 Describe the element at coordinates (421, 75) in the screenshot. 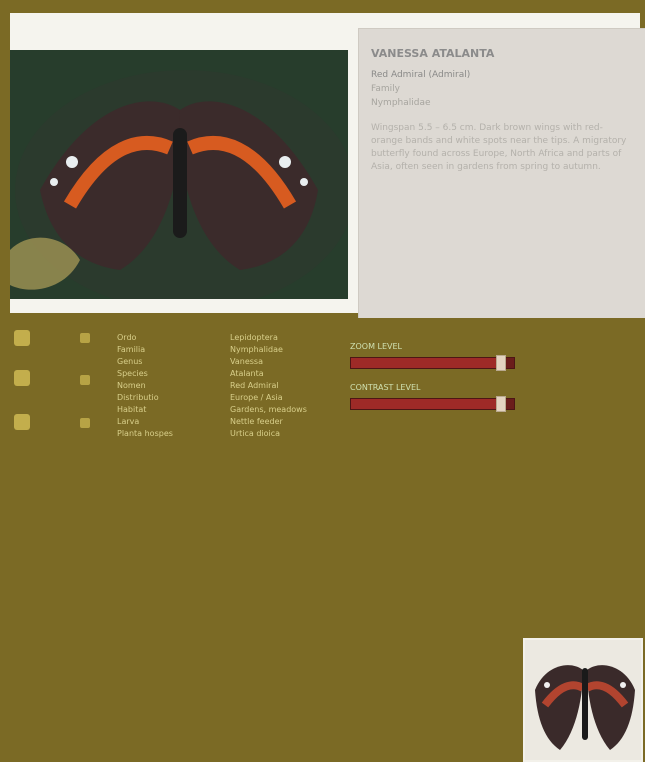

I see `species-subtitle: Red Admiral (Admiral)` at that location.